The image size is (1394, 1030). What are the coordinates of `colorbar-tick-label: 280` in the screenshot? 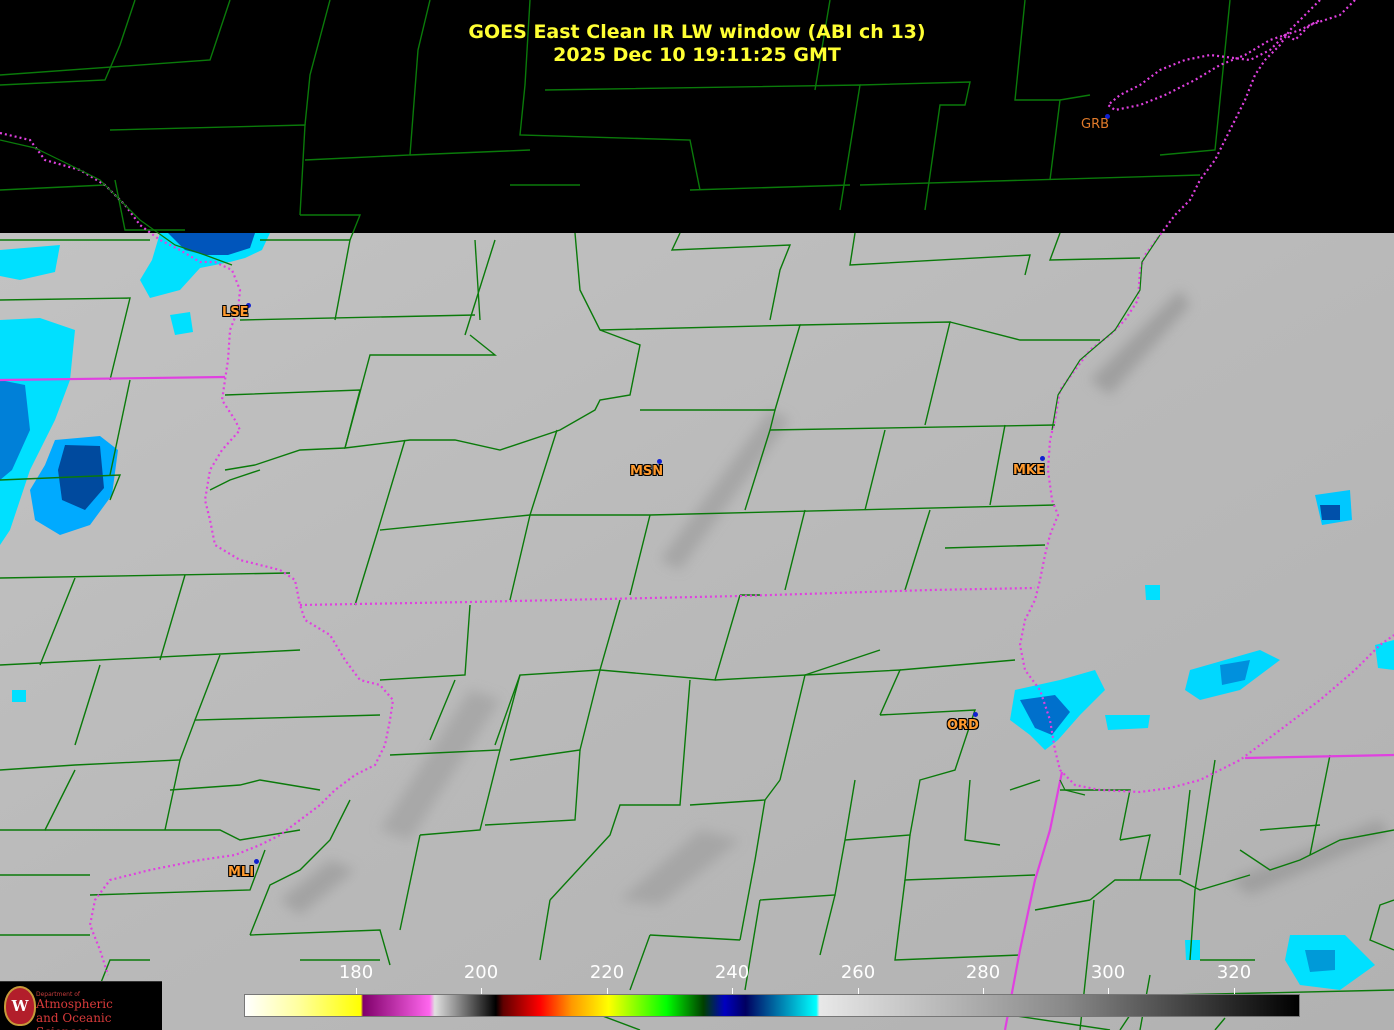 It's located at (983, 972).